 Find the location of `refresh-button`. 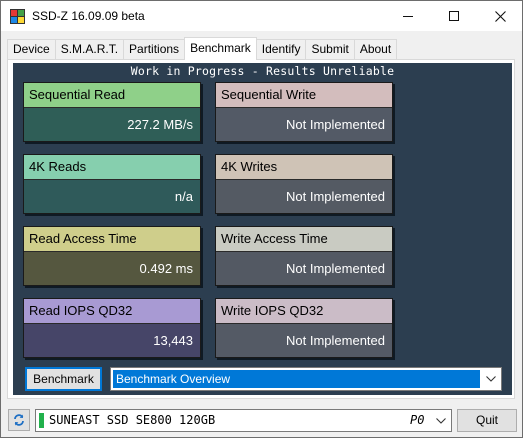

refresh-button is located at coordinates (19, 420).